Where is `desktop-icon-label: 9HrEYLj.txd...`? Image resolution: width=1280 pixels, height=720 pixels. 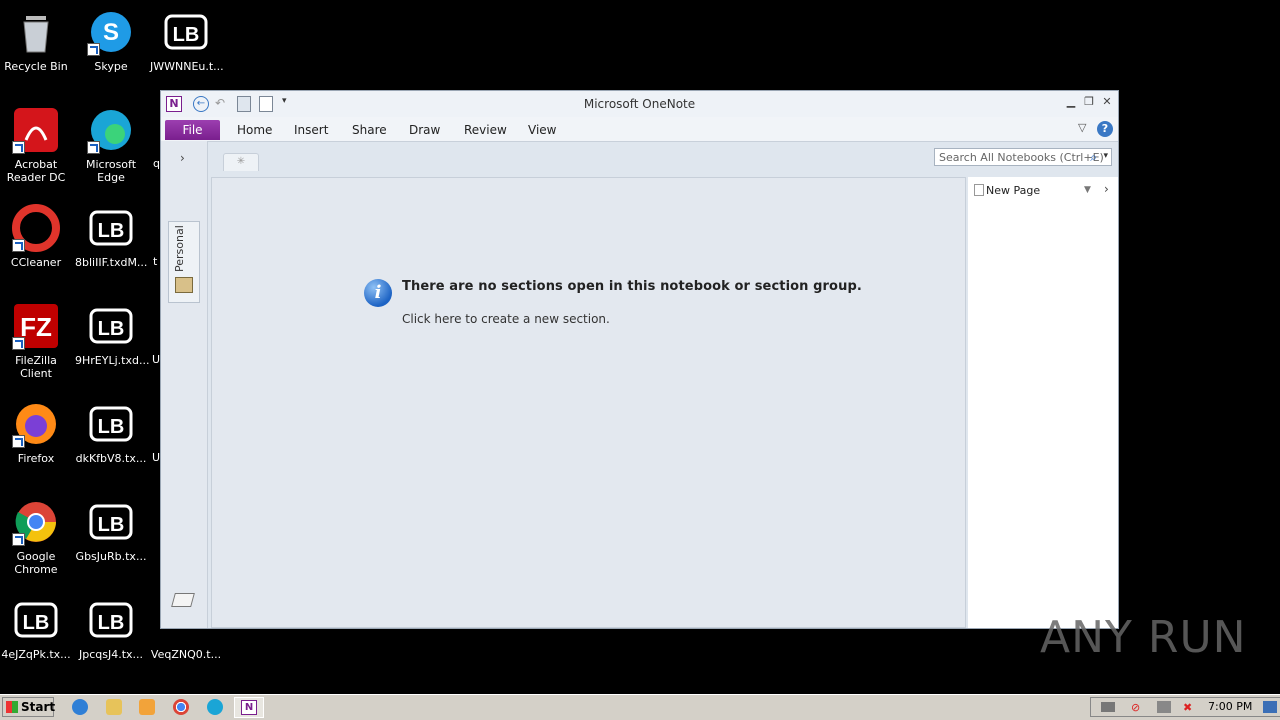
desktop-icon-label: 9HrEYLj.txd... is located at coordinates (112, 360).